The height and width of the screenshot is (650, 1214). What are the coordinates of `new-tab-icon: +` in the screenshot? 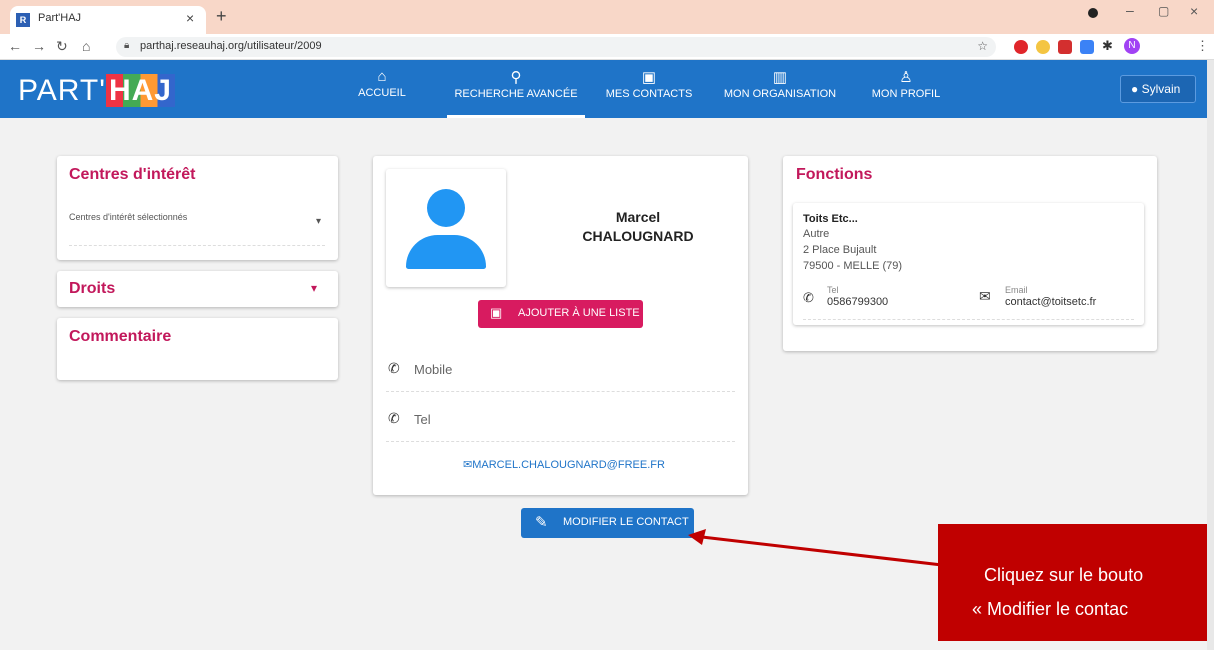 It's located at (221, 16).